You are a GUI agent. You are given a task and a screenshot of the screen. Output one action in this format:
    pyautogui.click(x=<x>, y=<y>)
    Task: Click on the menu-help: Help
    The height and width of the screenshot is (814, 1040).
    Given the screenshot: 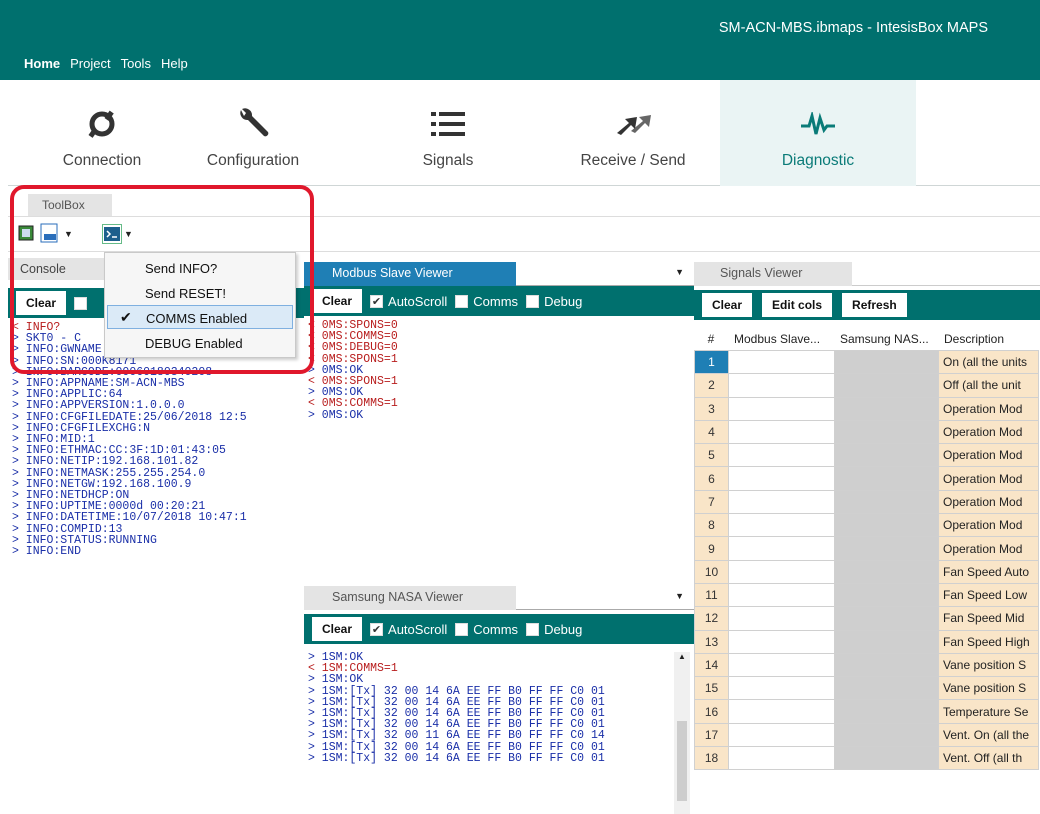 What is the action you would take?
    pyautogui.click(x=174, y=63)
    